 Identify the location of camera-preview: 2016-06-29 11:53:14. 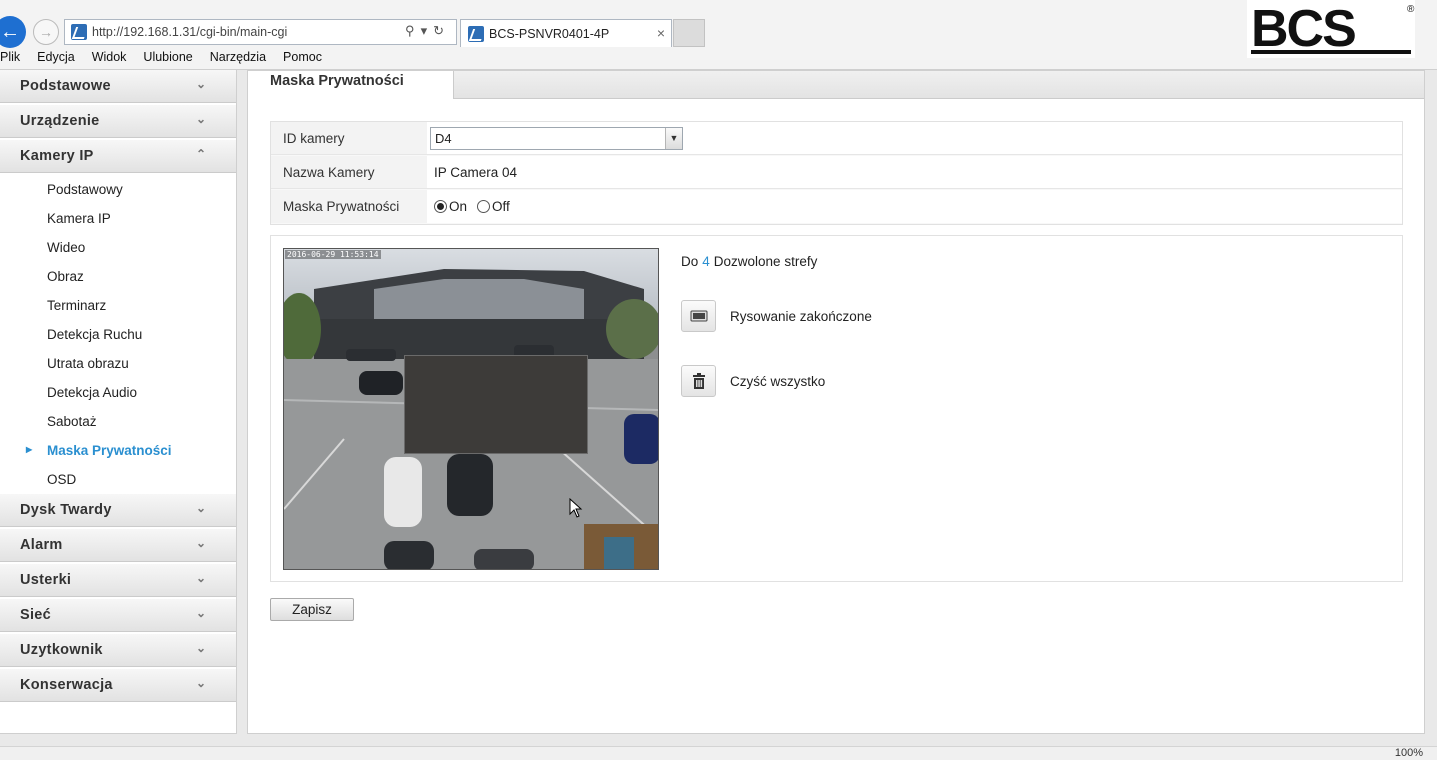
(471, 409).